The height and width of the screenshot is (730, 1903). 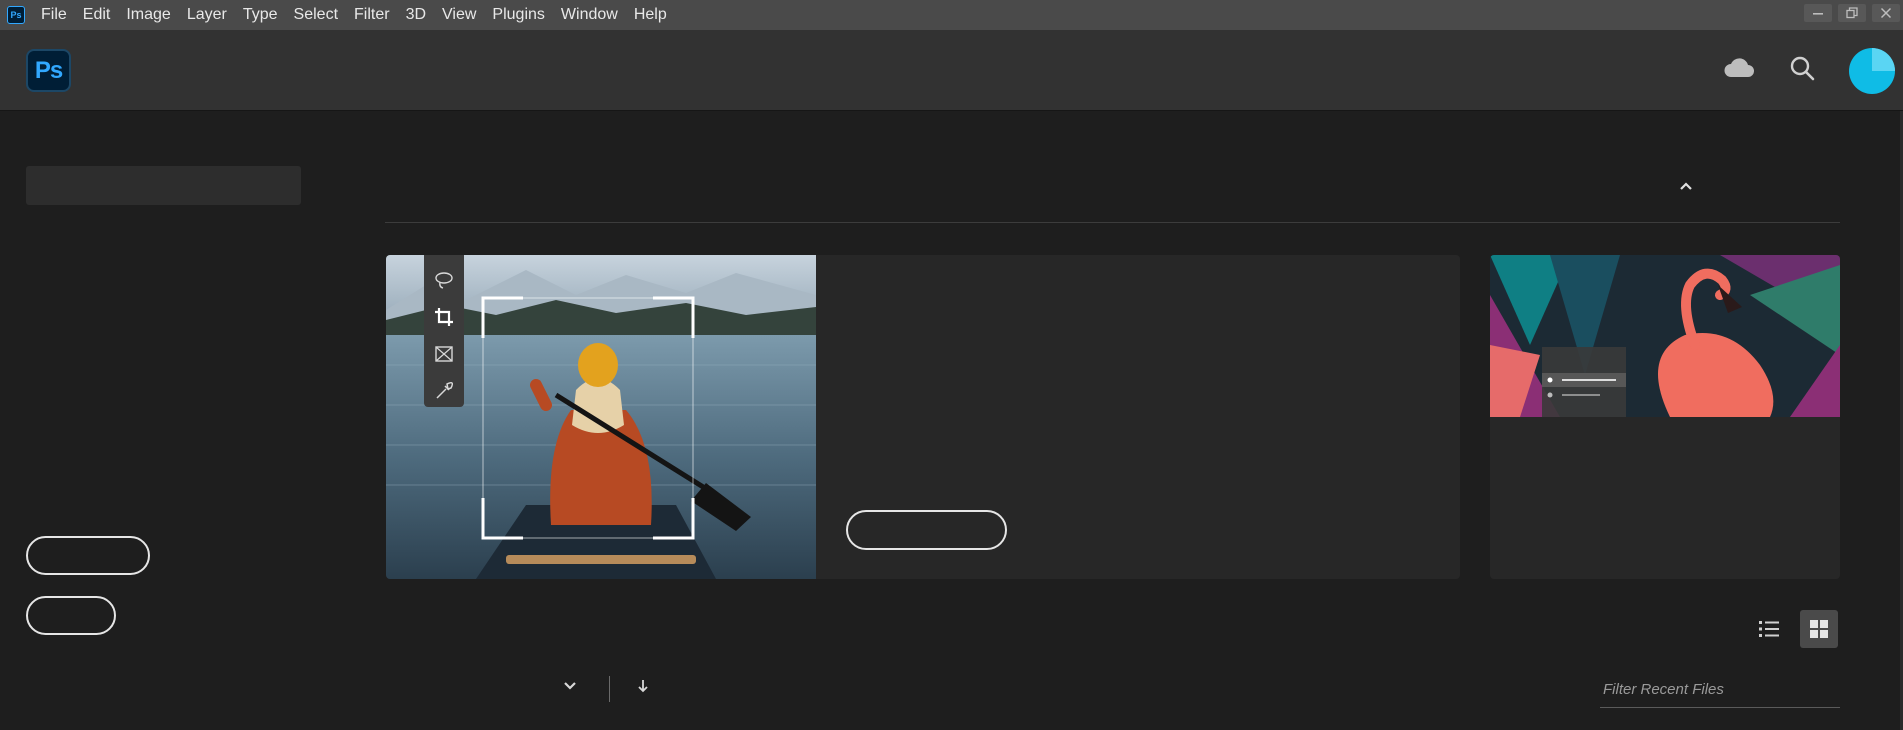 I want to click on canoe-illustration, so click(x=601, y=417).